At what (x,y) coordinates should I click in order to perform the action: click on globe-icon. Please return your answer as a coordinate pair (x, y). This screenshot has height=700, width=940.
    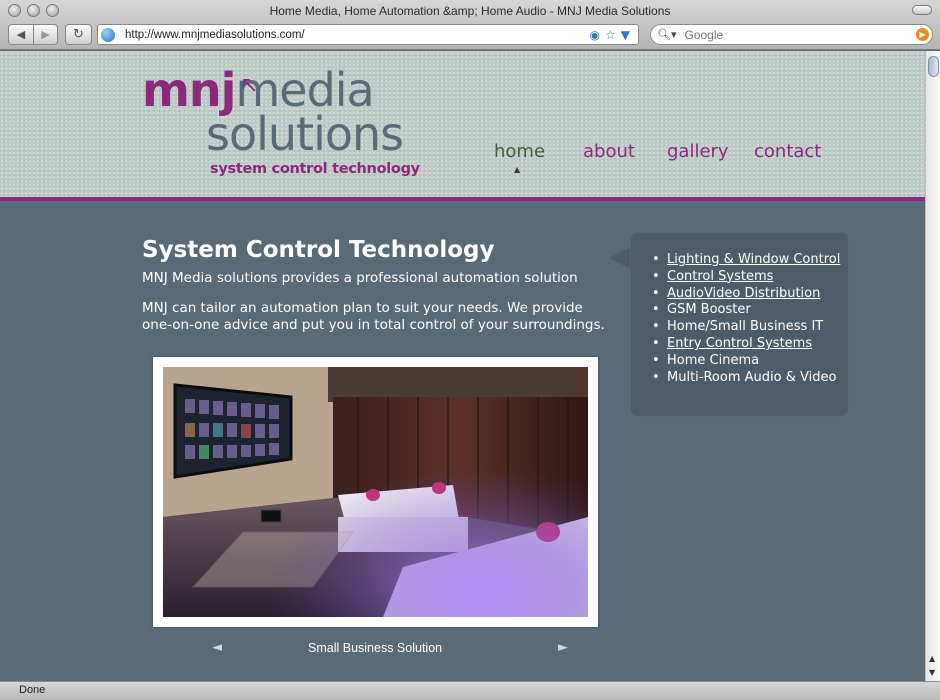
    Looking at the image, I should click on (108, 34).